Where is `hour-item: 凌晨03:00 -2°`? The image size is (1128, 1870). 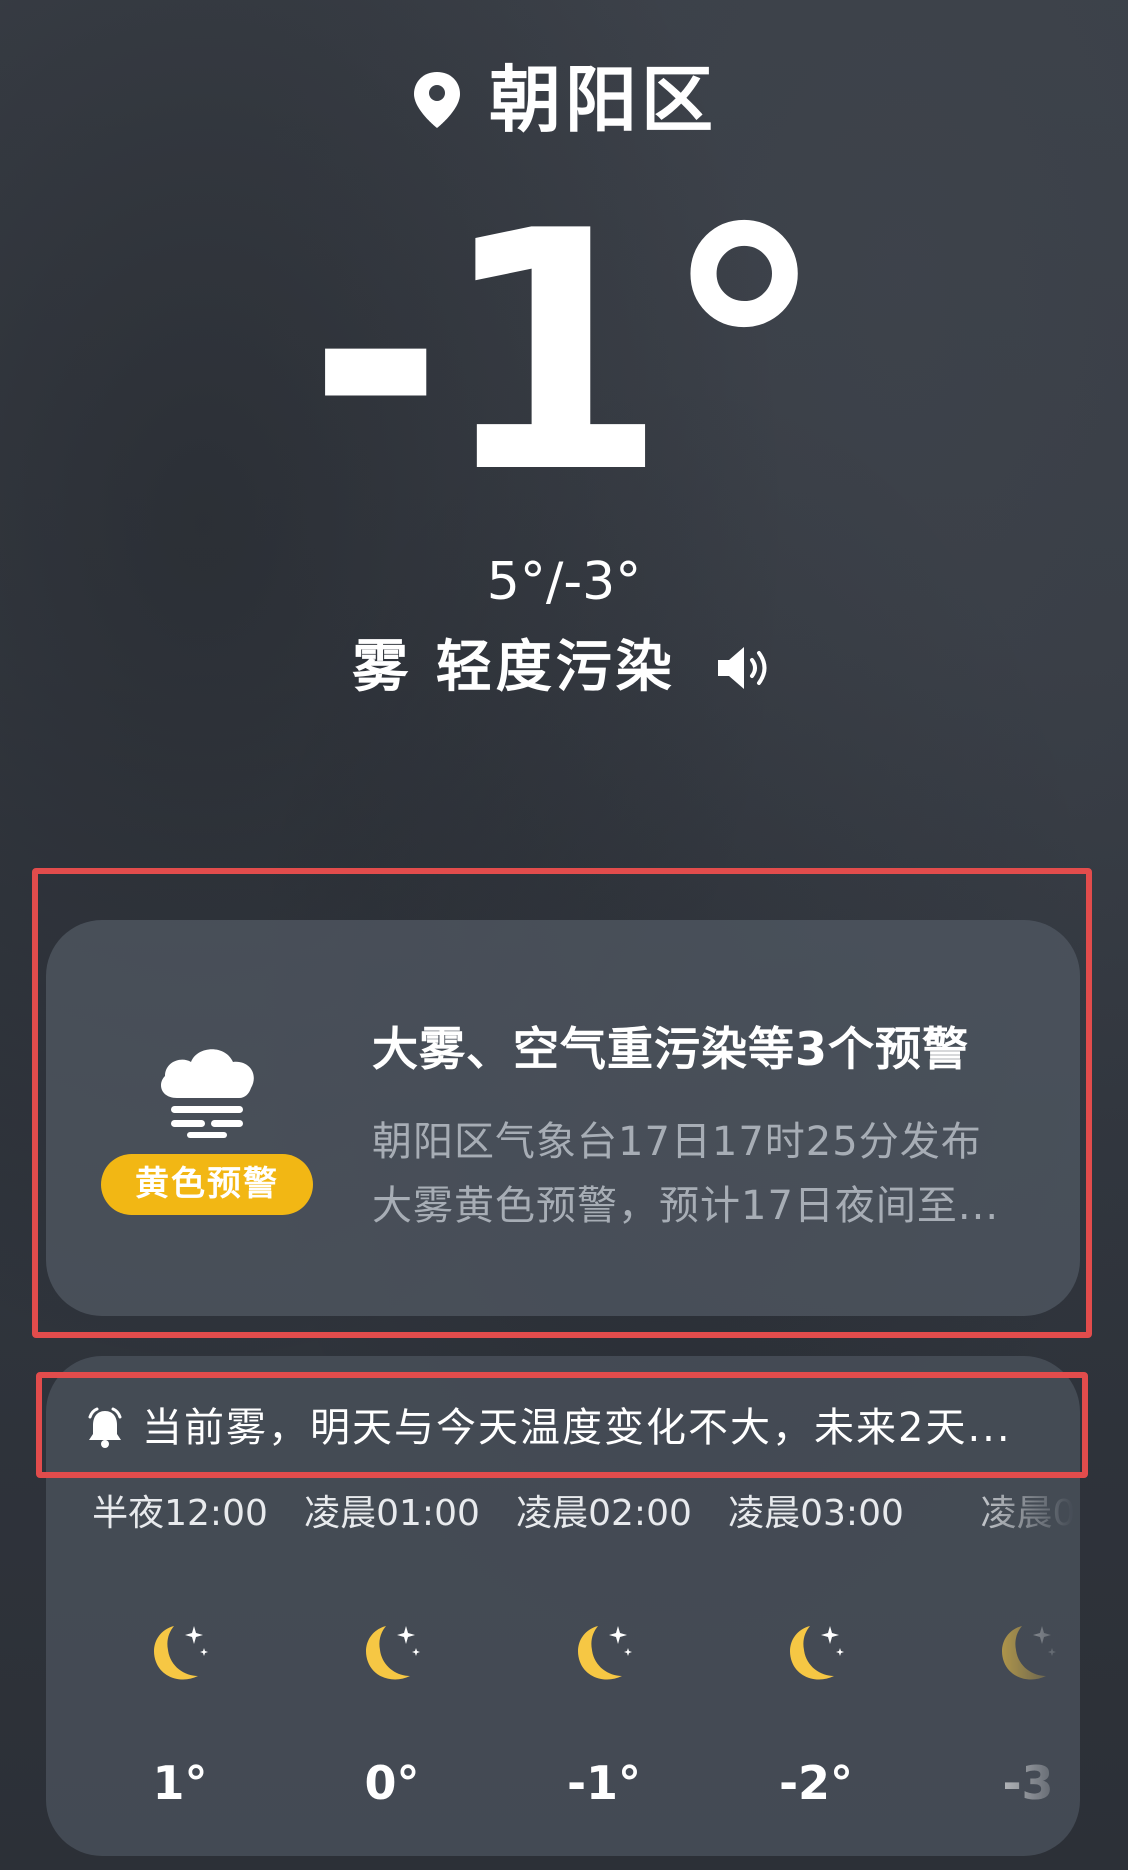
hour-item: 凌晨03:00 -2° is located at coordinates (816, 1649).